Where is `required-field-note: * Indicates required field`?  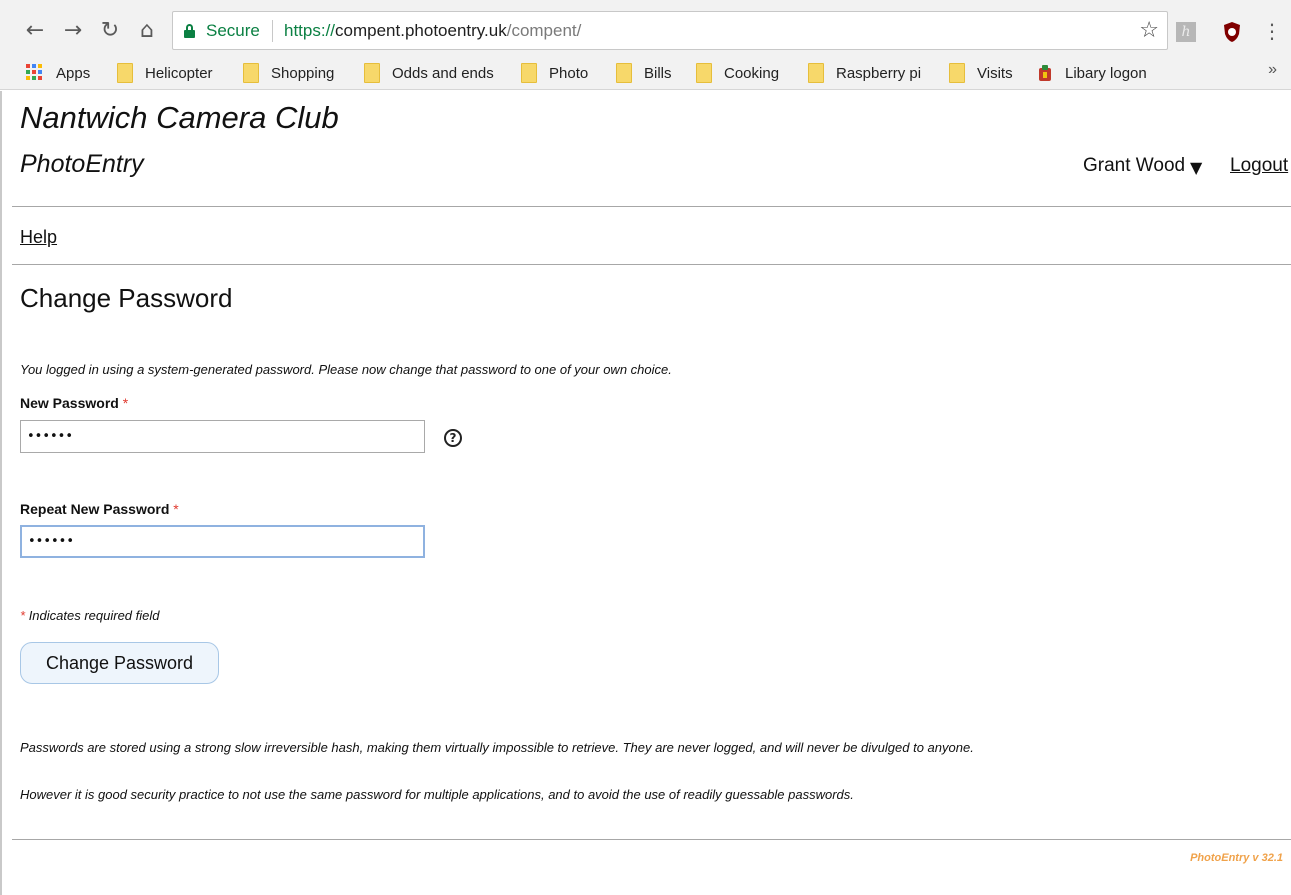 required-field-note: * Indicates required field is located at coordinates (90, 615).